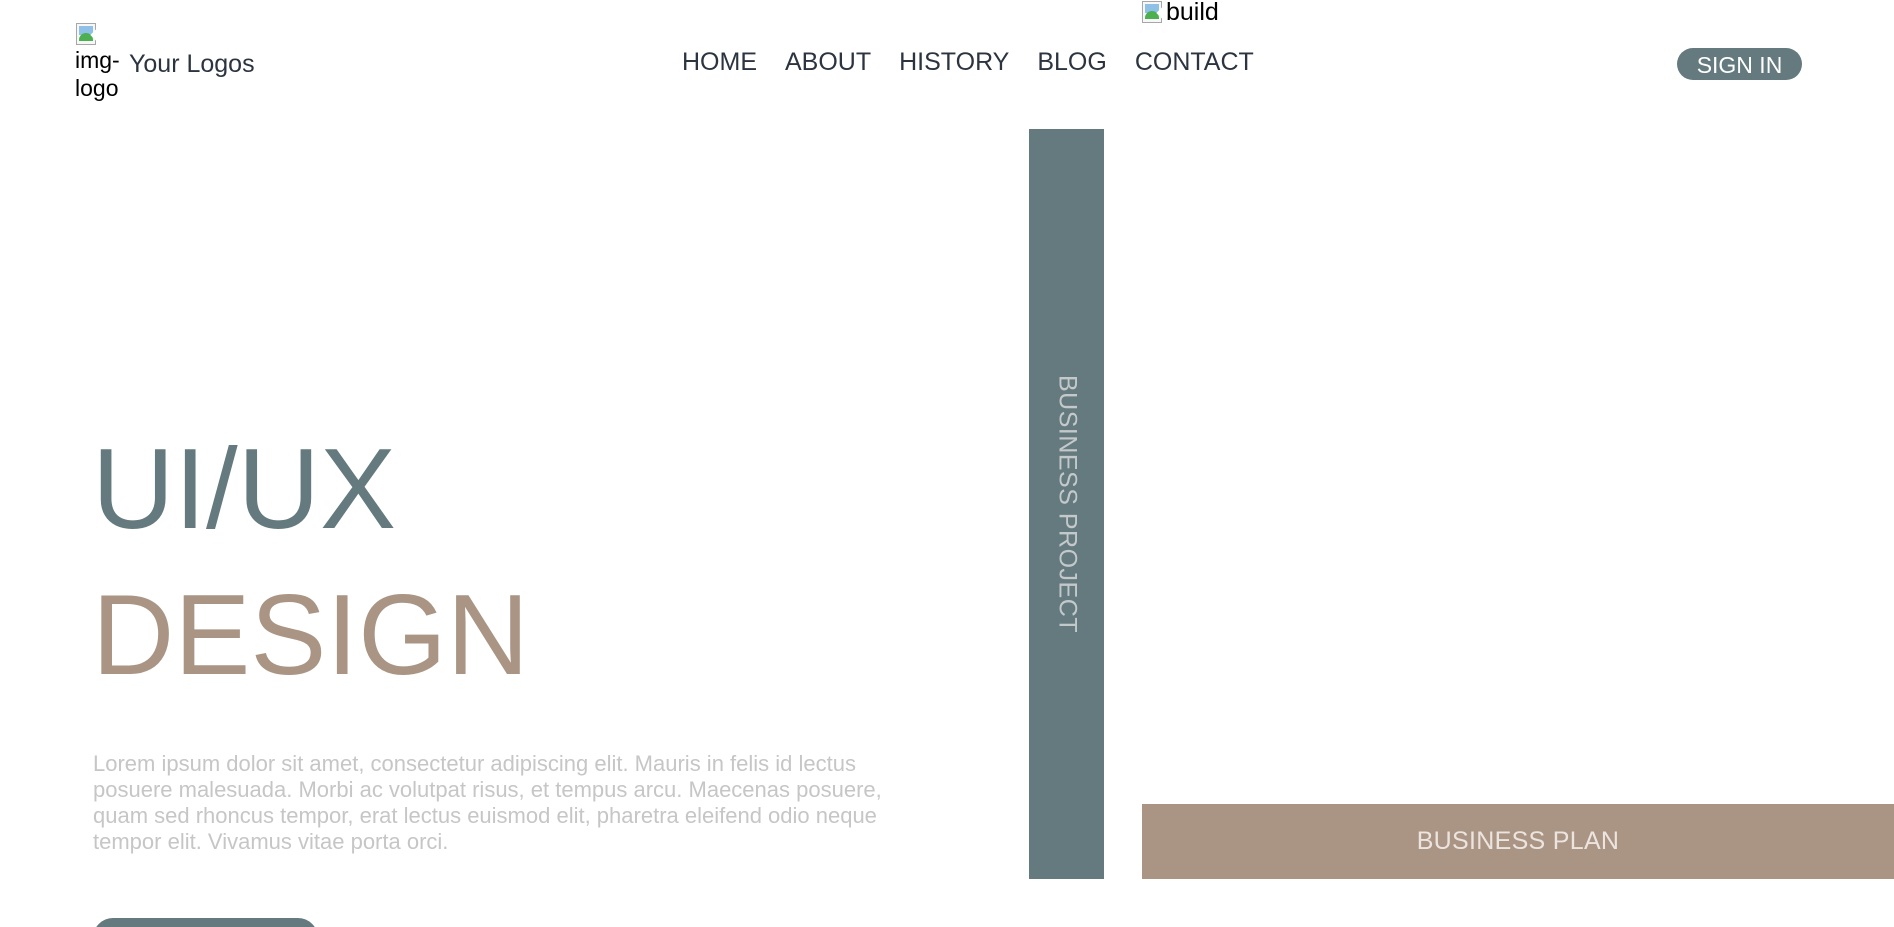  Describe the element at coordinates (1071, 62) in the screenshot. I see `nav-blog: BLOG` at that location.